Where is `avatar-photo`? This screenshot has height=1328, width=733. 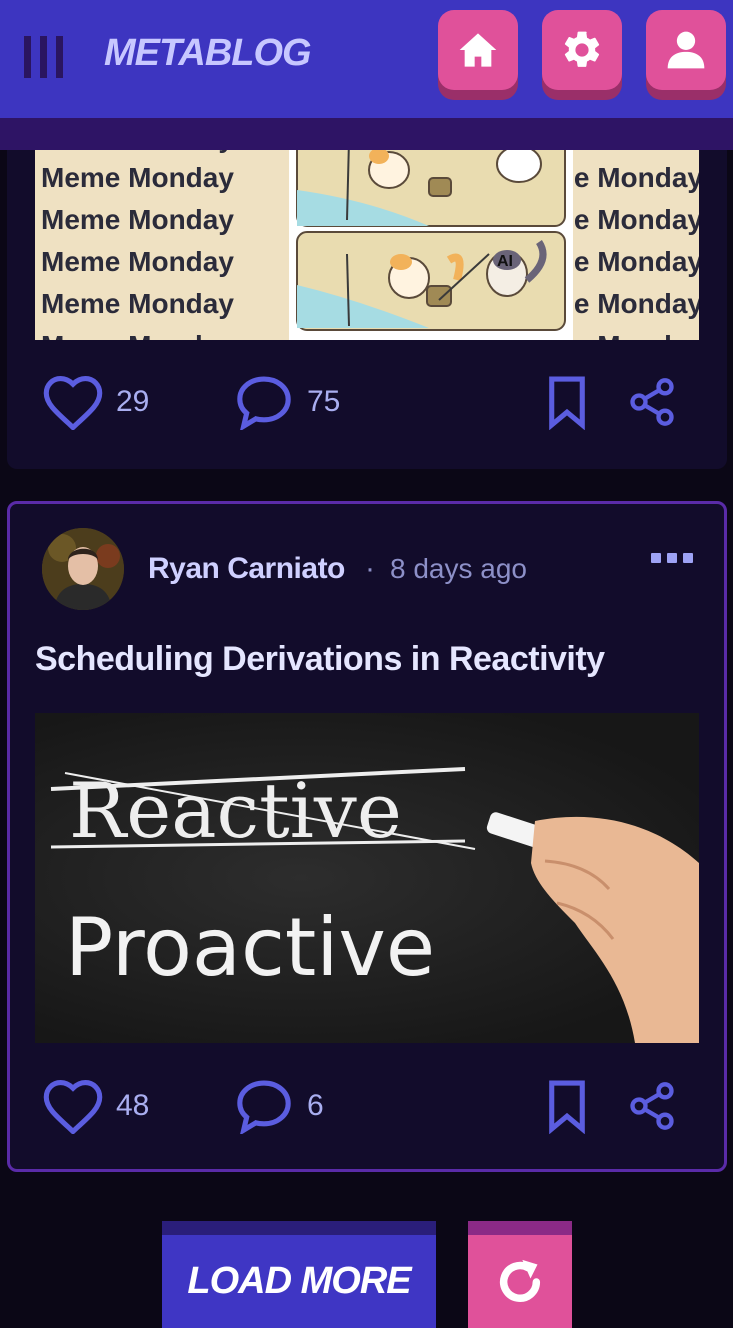
avatar-photo is located at coordinates (83, 569).